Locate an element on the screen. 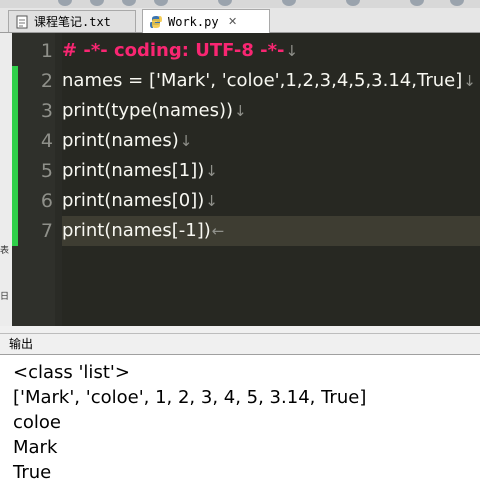  end-of-line-marker: ← is located at coordinates (218, 231).